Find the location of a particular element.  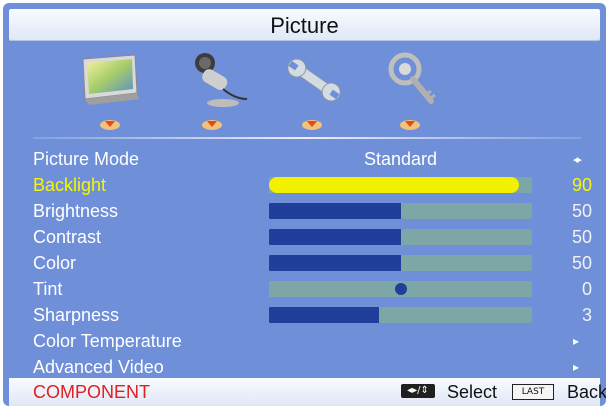

lock-key-icon is located at coordinates (414, 80).